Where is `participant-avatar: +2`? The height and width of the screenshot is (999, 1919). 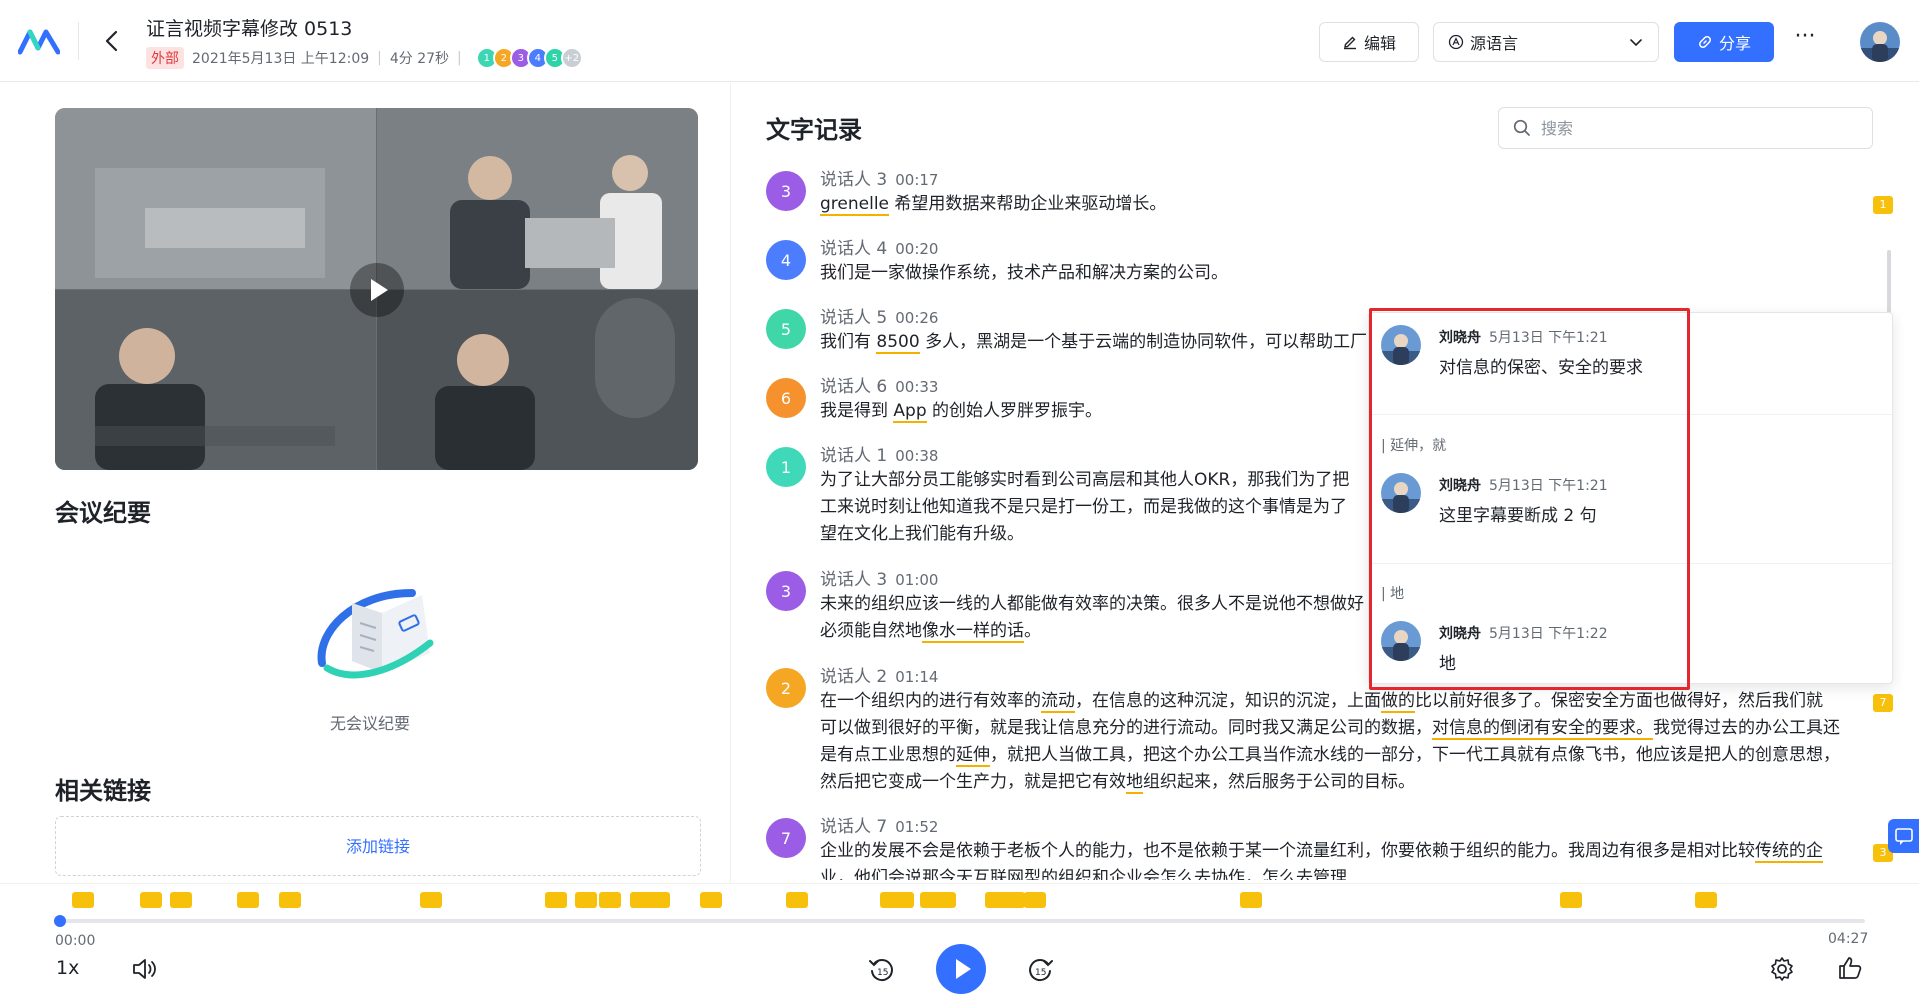 participant-avatar: +2 is located at coordinates (571, 58).